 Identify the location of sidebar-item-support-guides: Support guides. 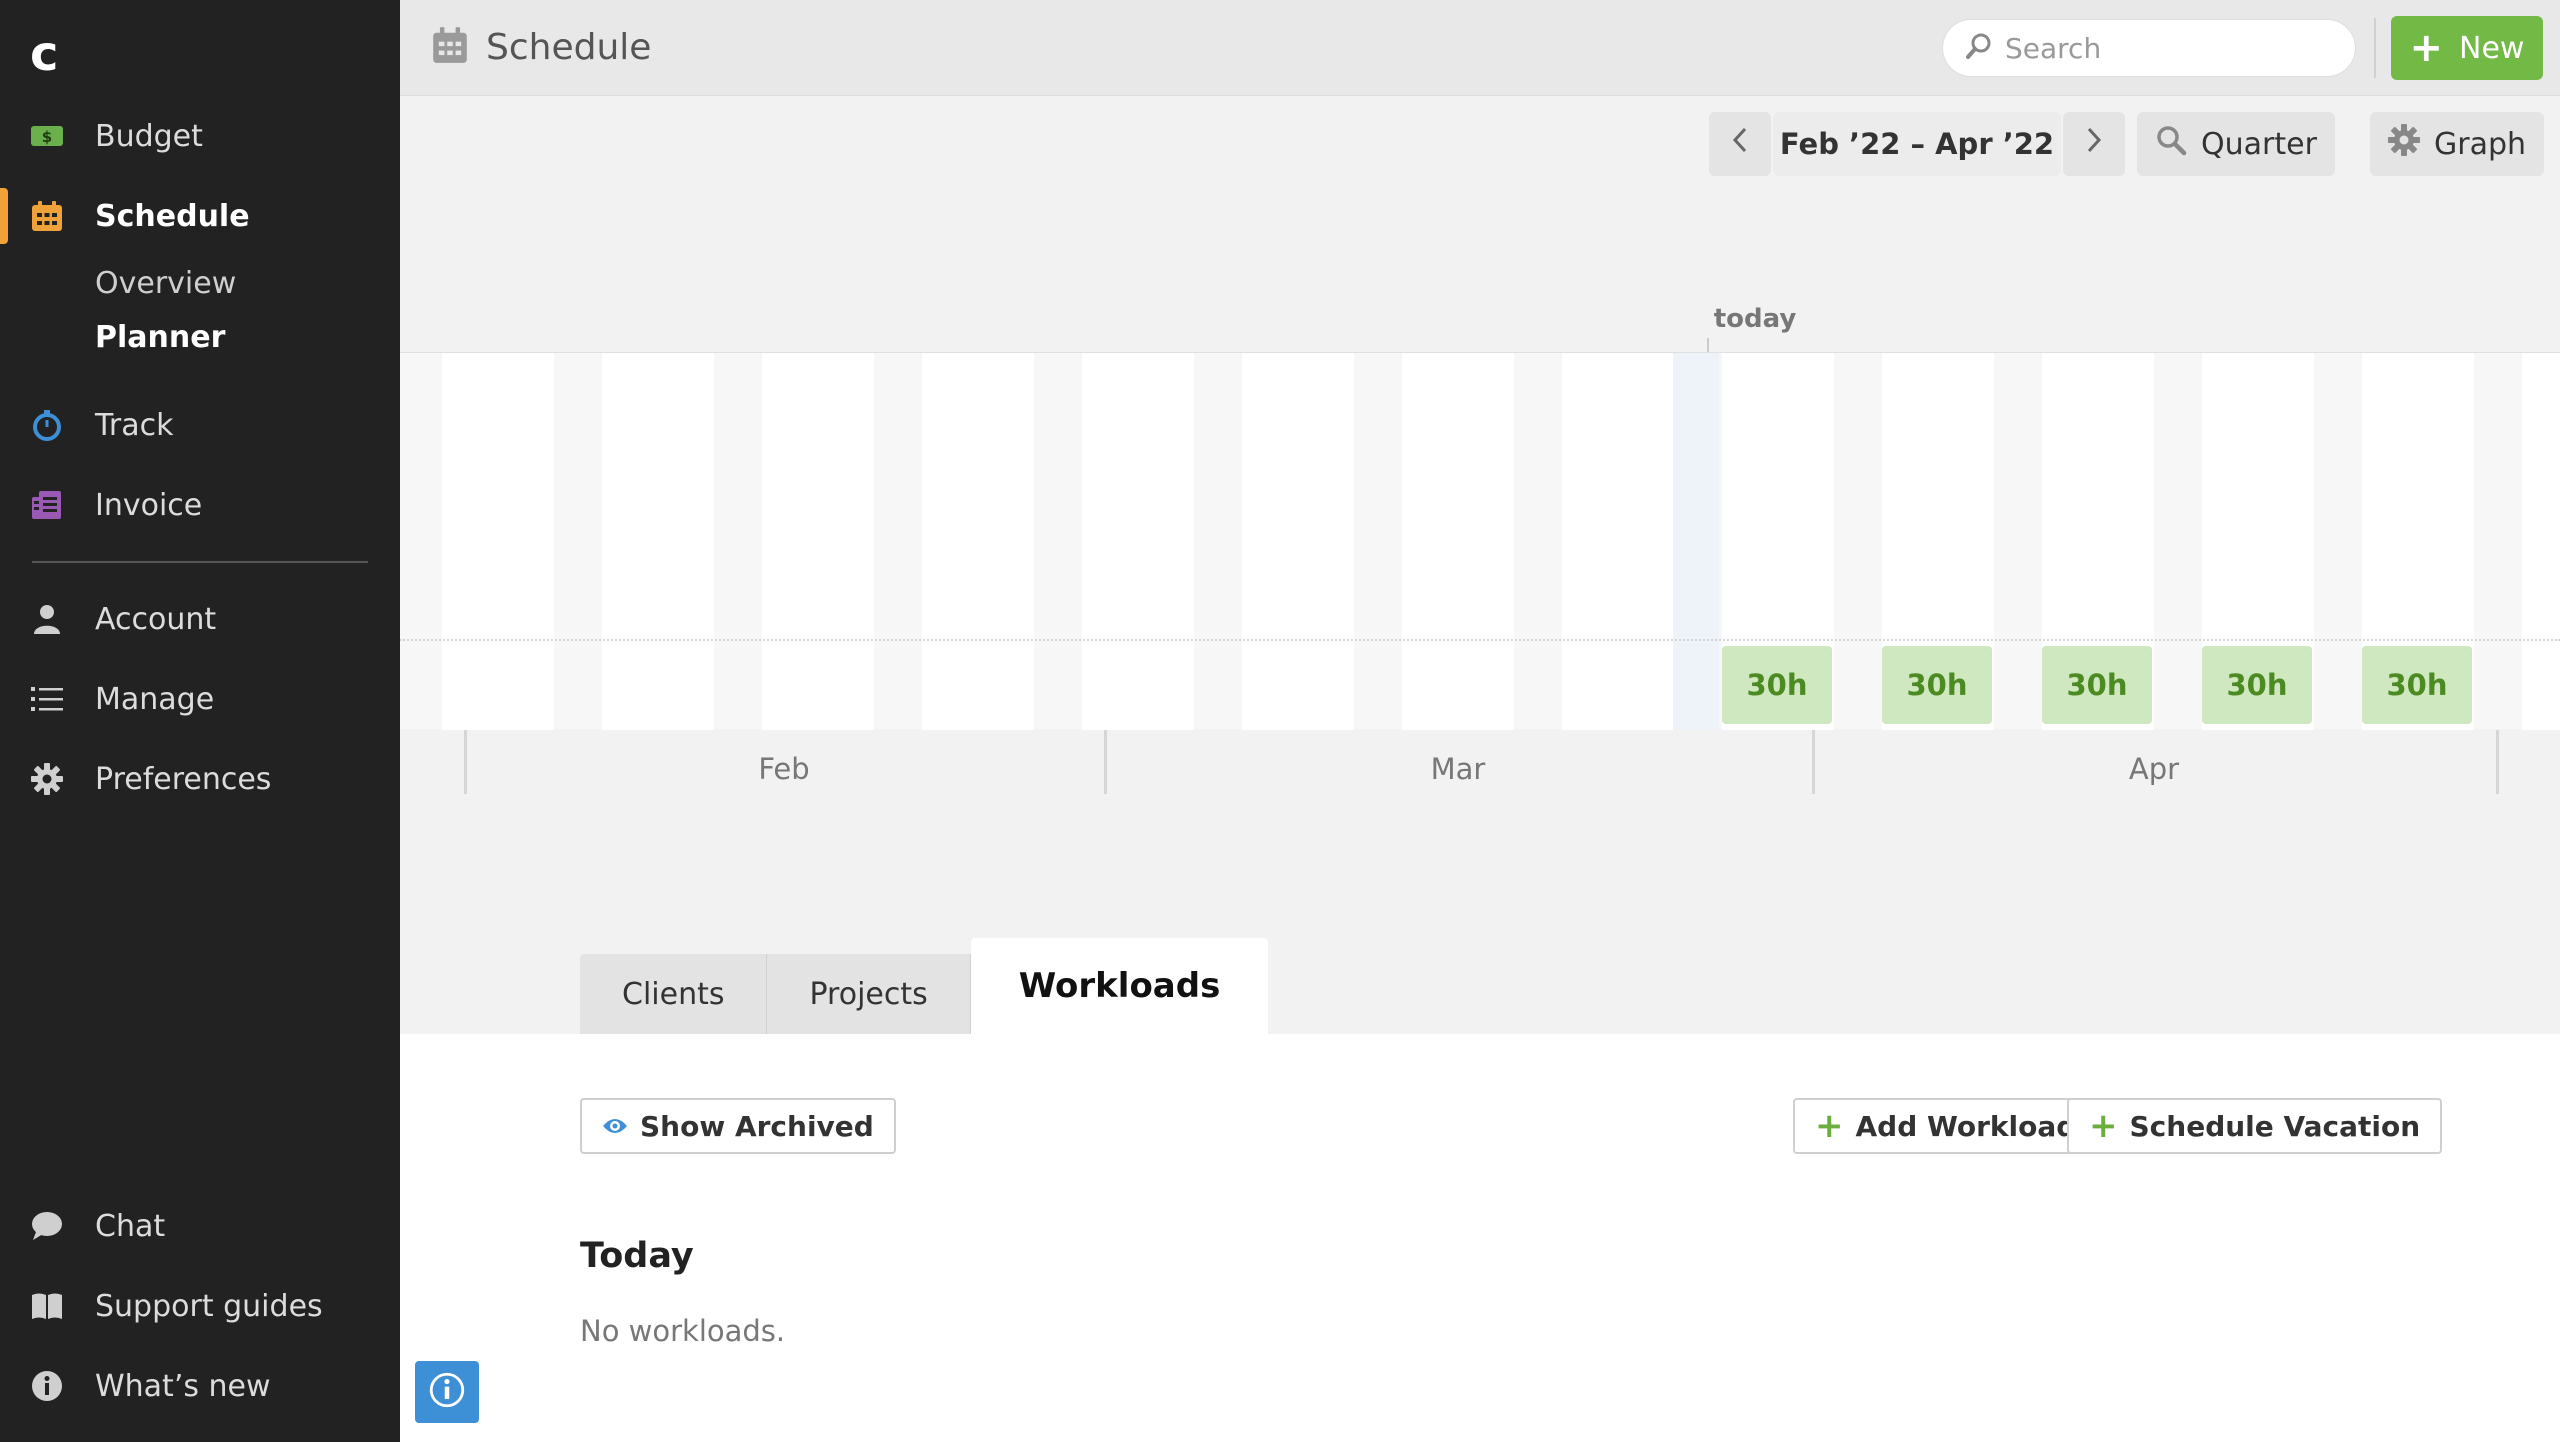
(200, 1306).